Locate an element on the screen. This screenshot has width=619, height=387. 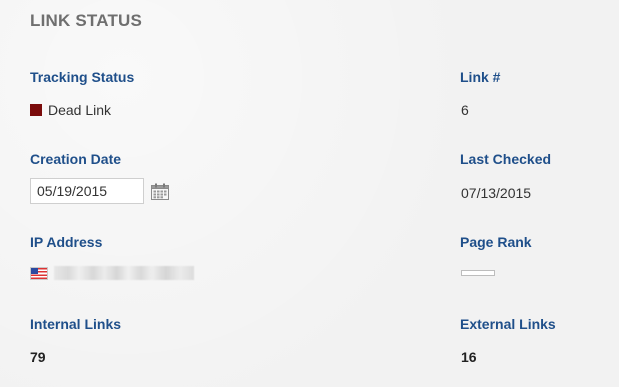
internal-links-label: Internal Links is located at coordinates (76, 324).